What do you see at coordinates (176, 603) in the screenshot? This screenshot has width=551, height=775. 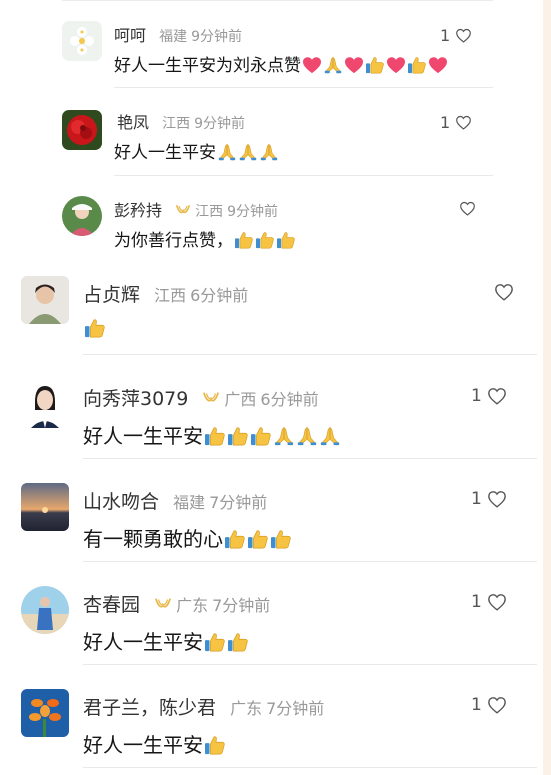 I see `comment-meta: 杏春园 广东 7分钟前` at bounding box center [176, 603].